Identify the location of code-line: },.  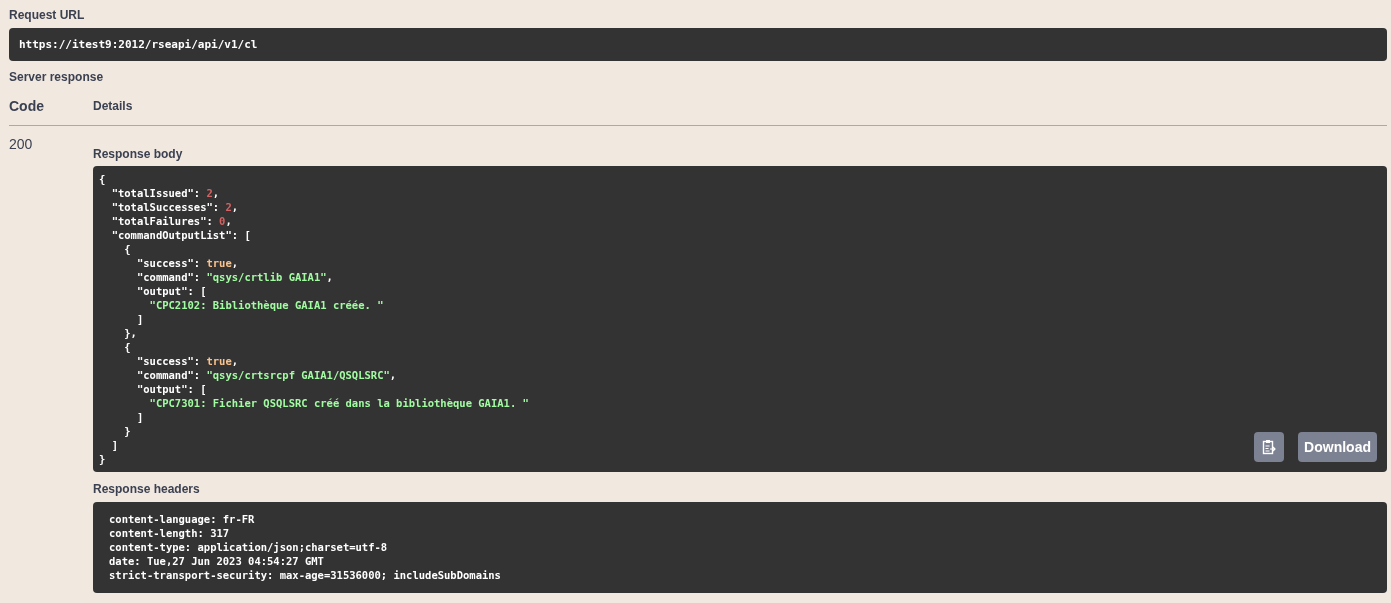
(130, 333).